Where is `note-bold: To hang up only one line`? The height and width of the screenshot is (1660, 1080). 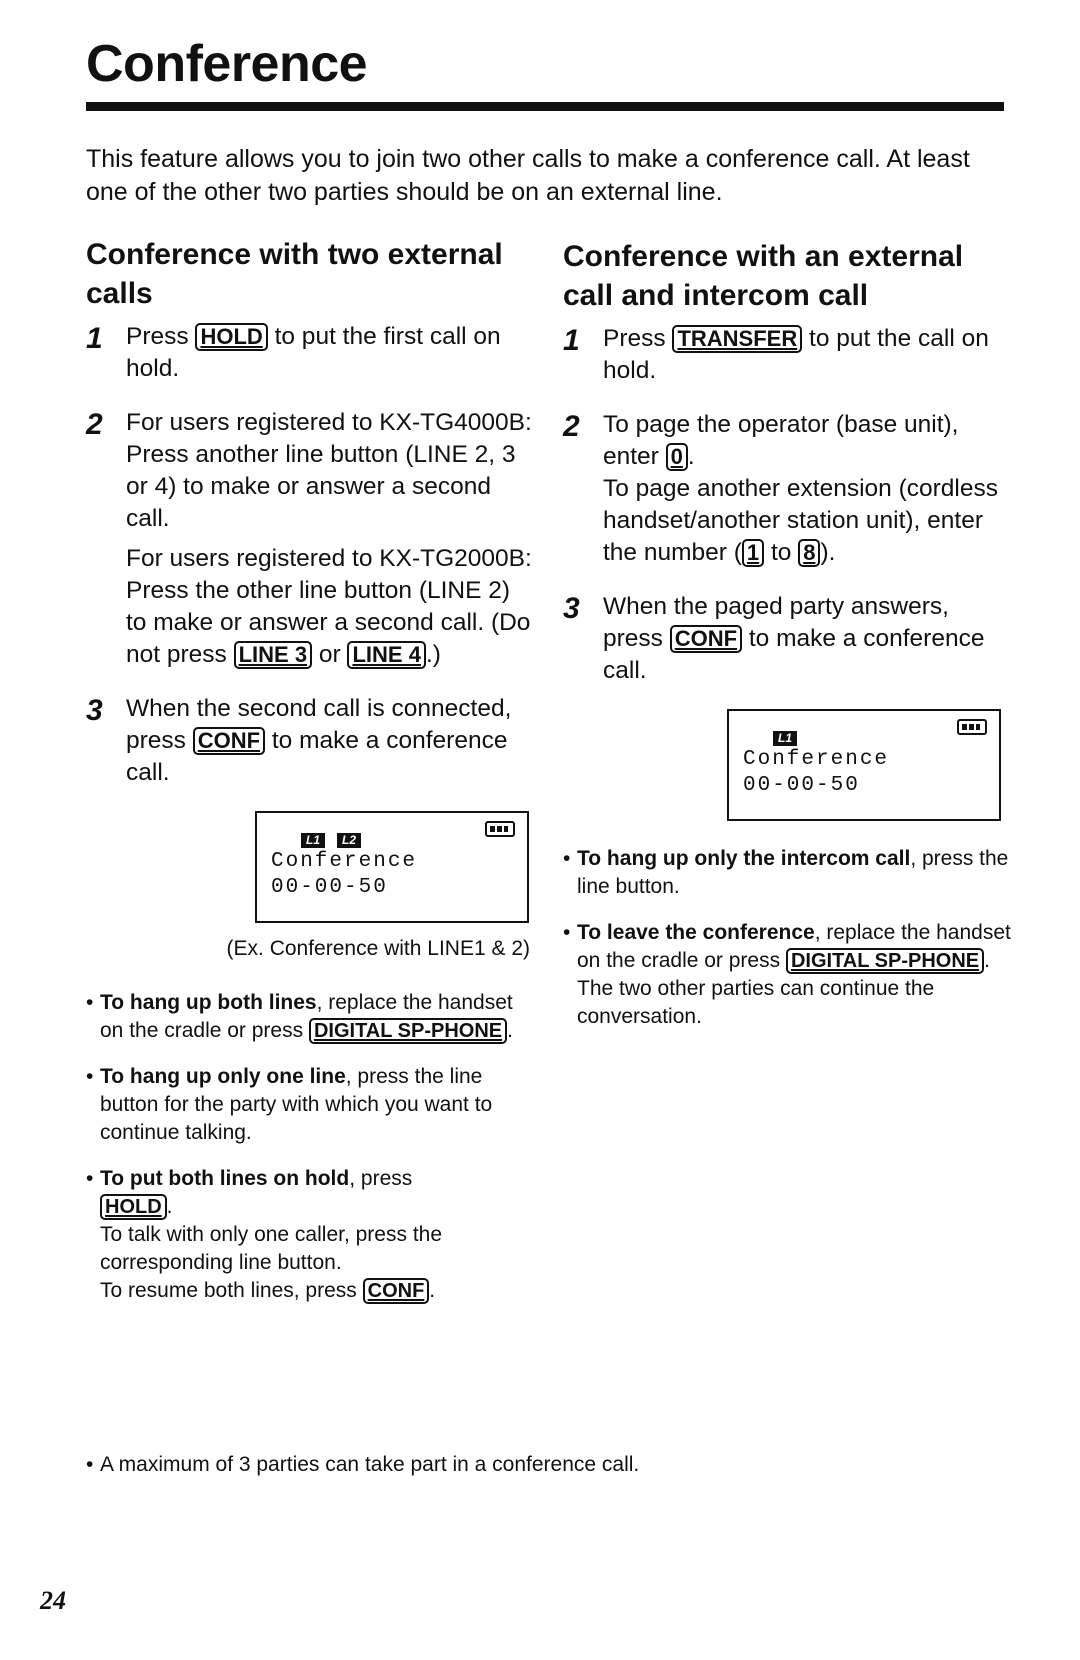 note-bold: To hang up only one line is located at coordinates (223, 1076).